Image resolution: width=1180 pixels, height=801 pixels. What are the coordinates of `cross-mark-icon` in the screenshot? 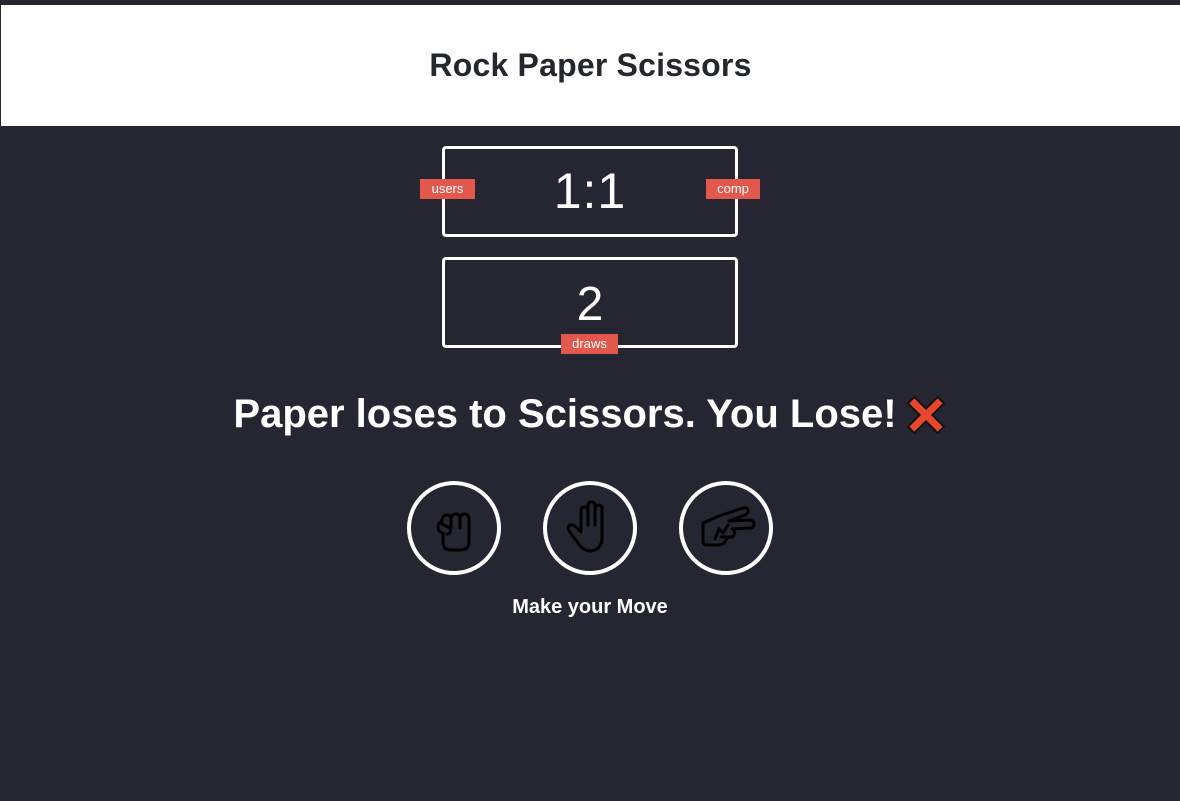 It's located at (925, 414).